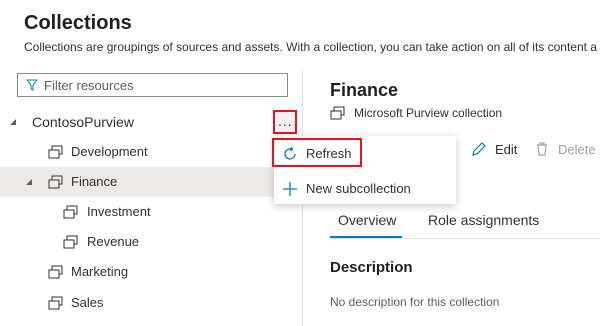 Image resolution: width=600 pixels, height=326 pixels. I want to click on edit-label: Edit, so click(506, 149).